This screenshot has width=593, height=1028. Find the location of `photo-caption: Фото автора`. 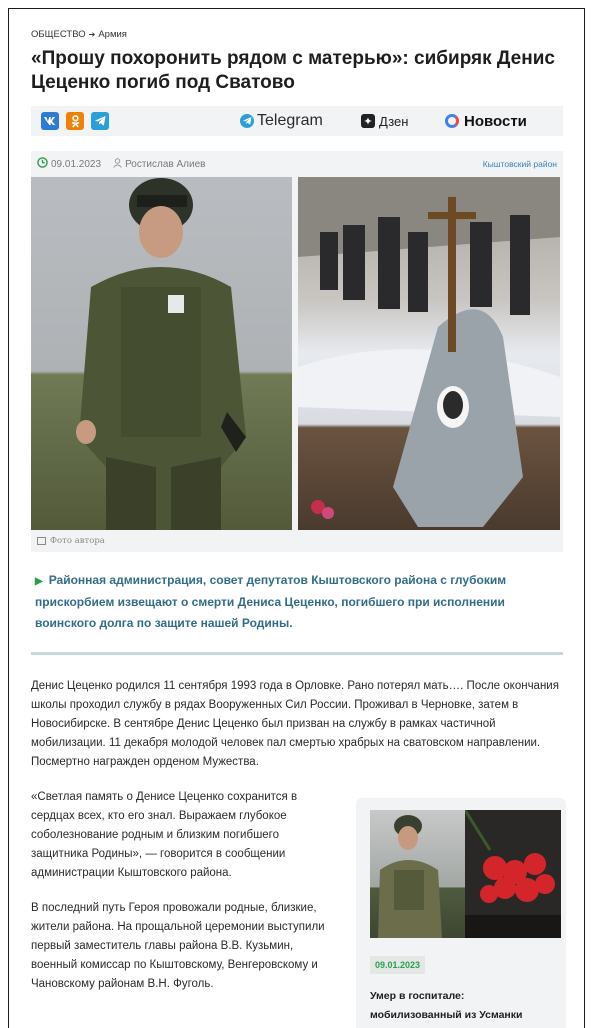

photo-caption: Фото автора is located at coordinates (297, 541).